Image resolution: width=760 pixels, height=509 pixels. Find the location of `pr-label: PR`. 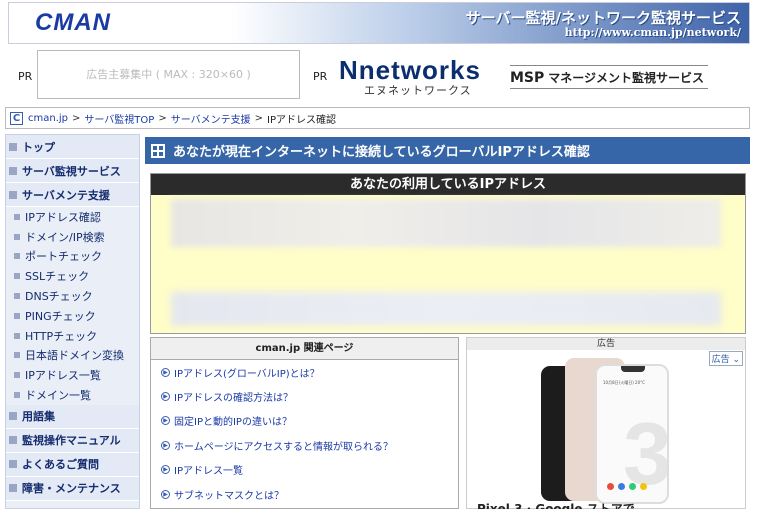

pr-label: PR is located at coordinates (25, 76).